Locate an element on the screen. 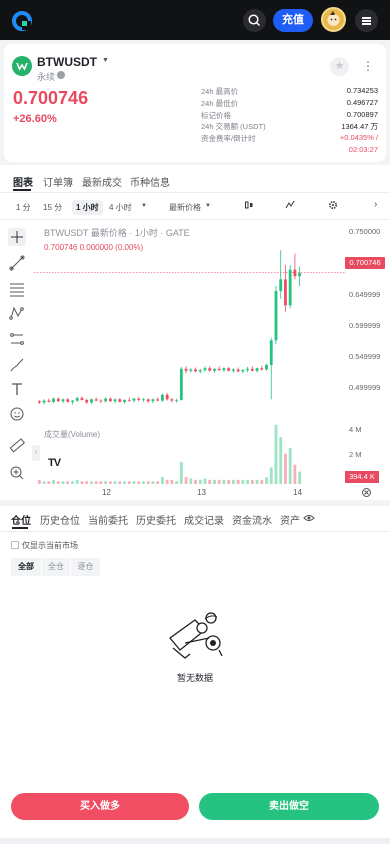 Image resolution: width=390 pixels, height=844 pixels. tab-trades: 最新成交 is located at coordinates (102, 181).